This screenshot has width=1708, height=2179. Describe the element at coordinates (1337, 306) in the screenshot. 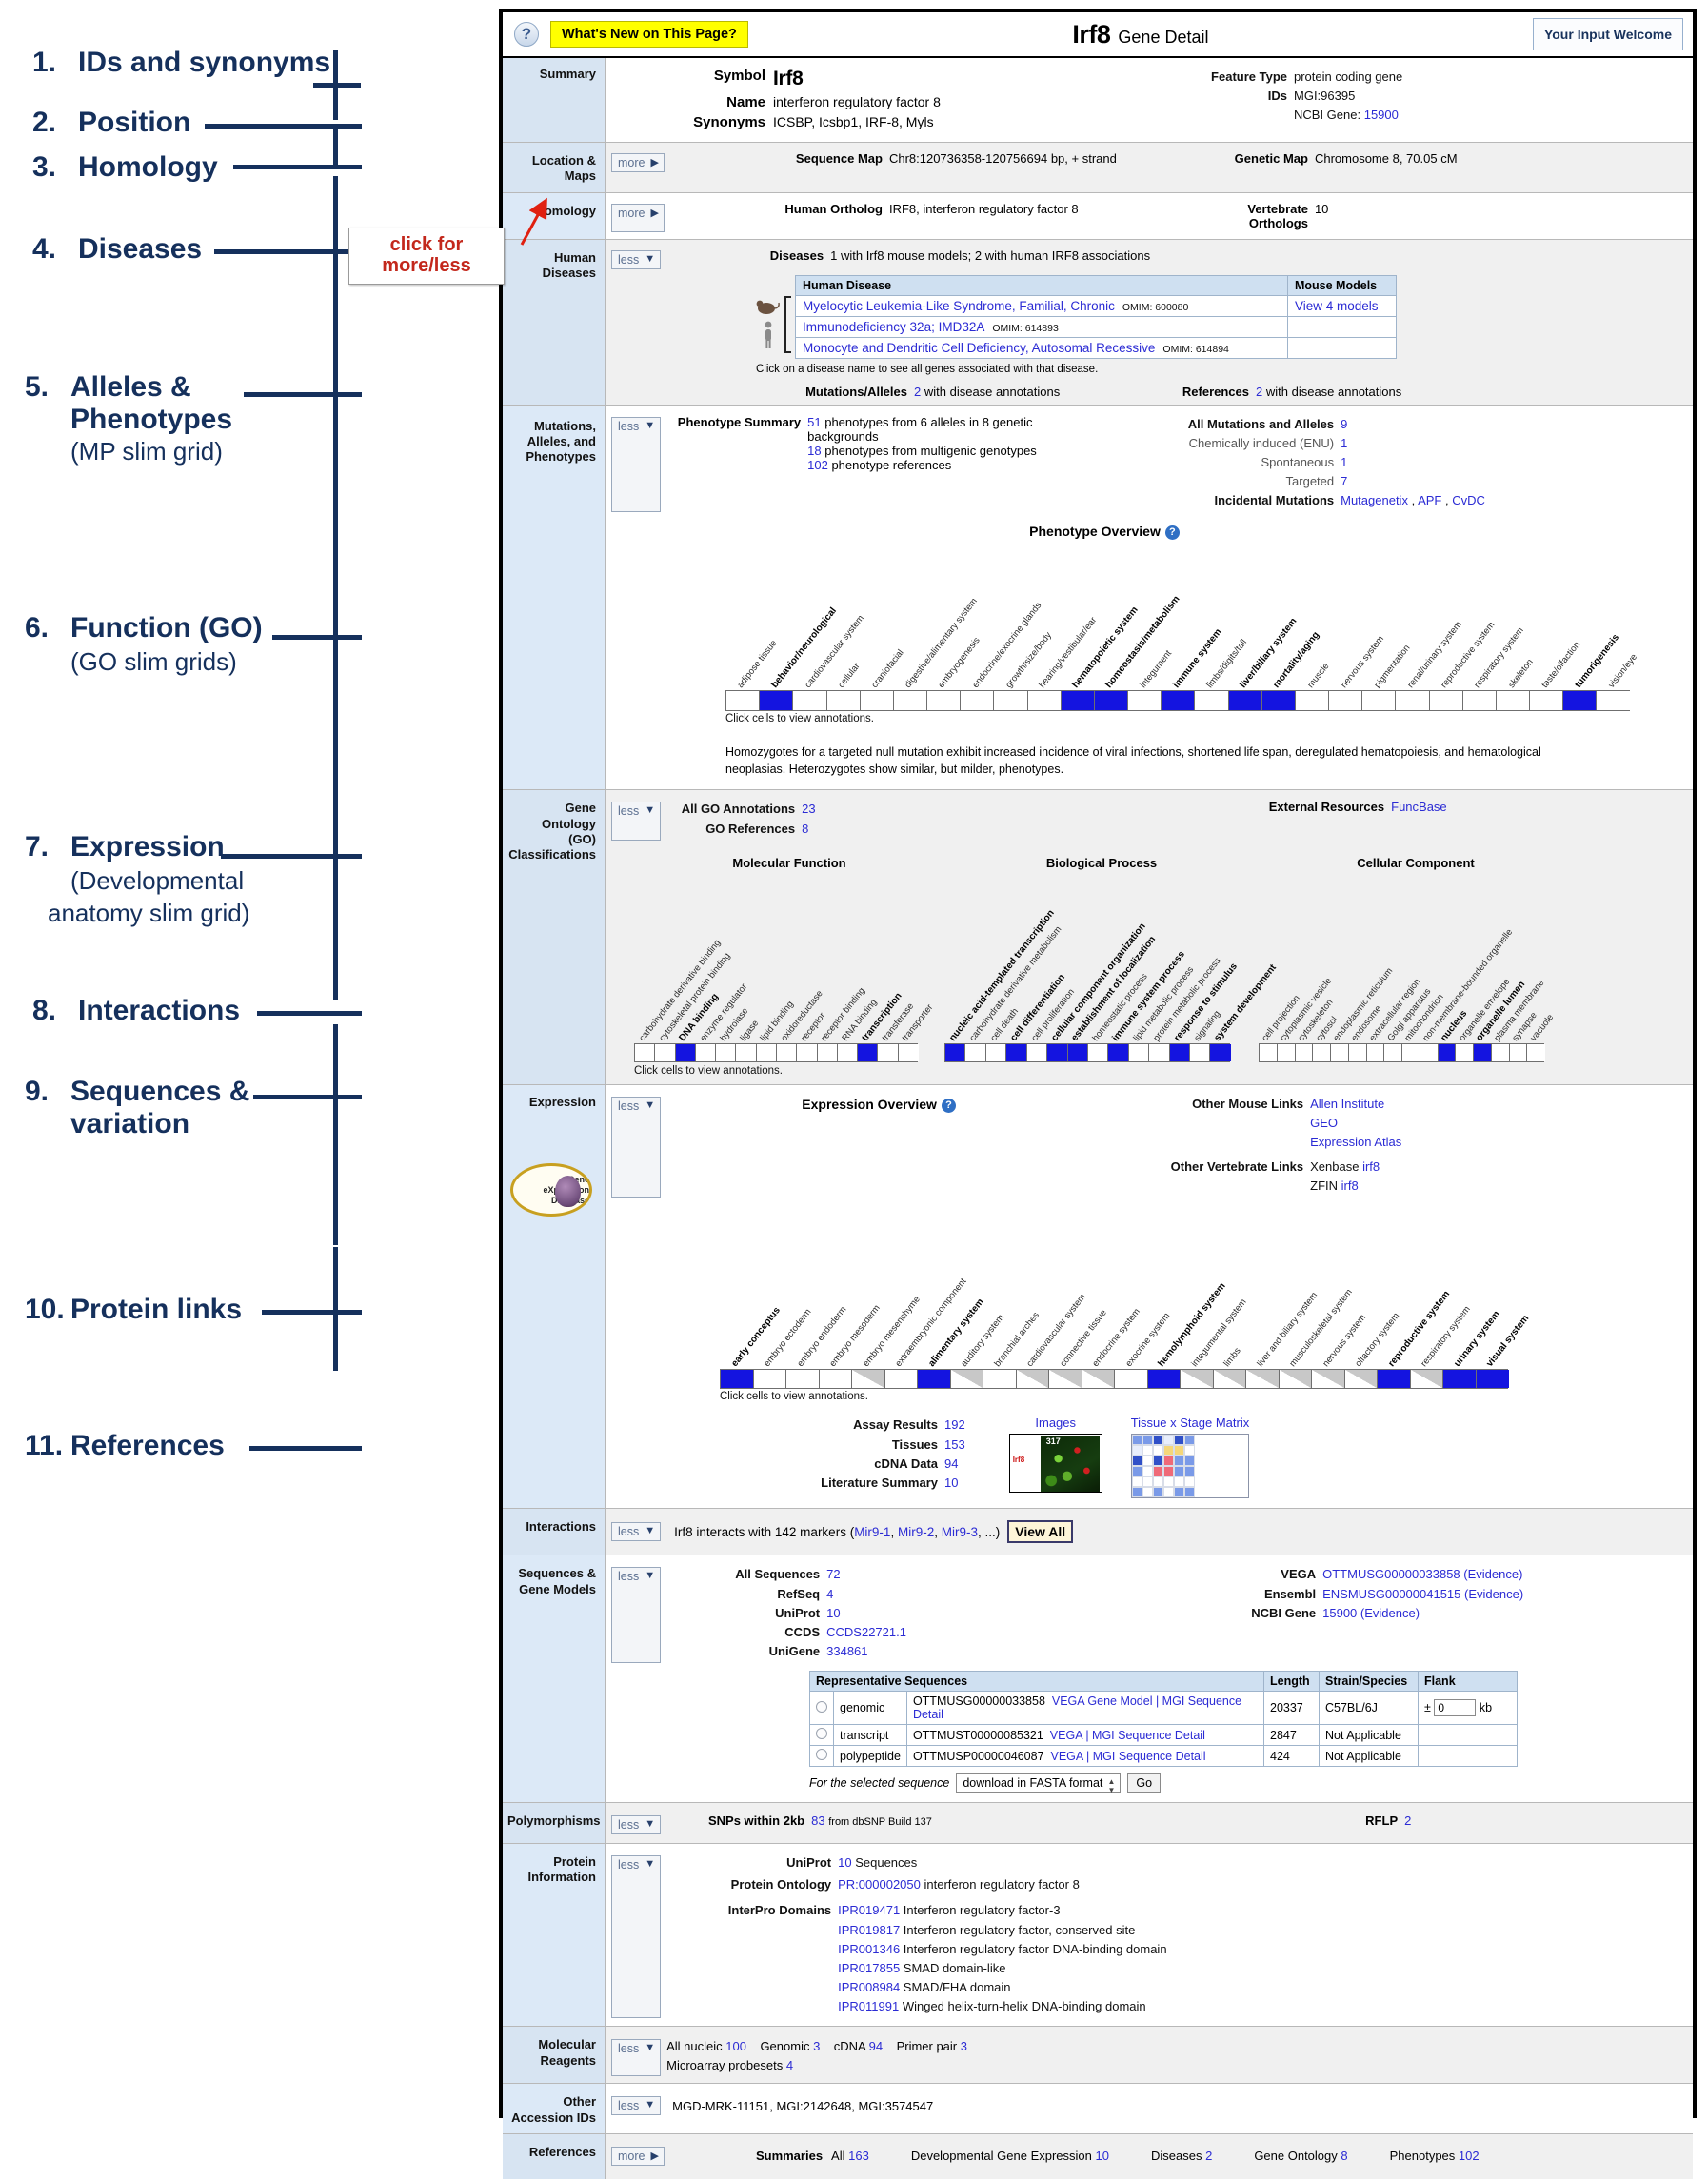

I see `mouse-models-link: View 4 models` at that location.